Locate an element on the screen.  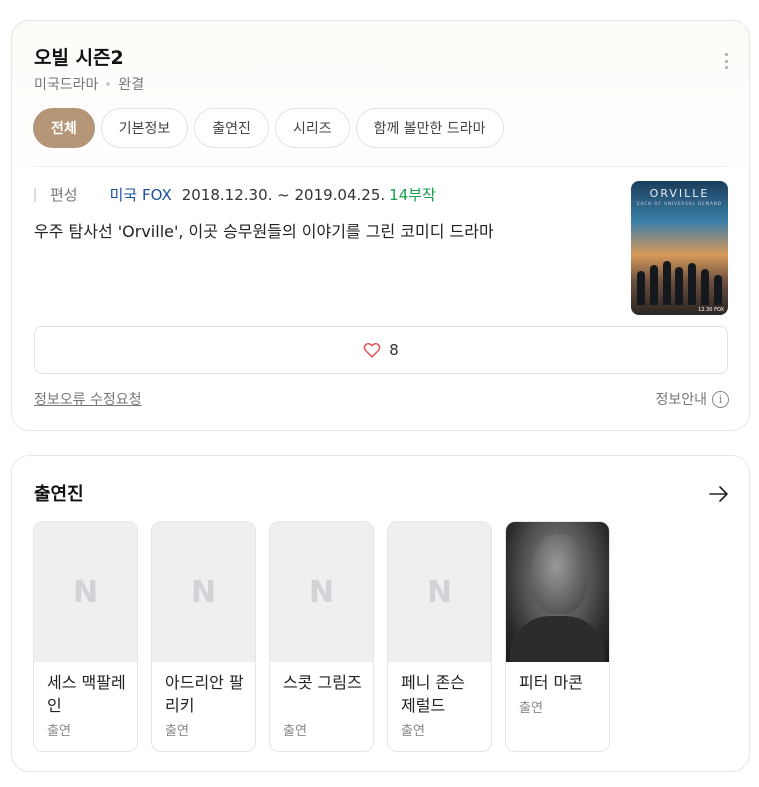
tab-series: 시리즈 is located at coordinates (312, 128).